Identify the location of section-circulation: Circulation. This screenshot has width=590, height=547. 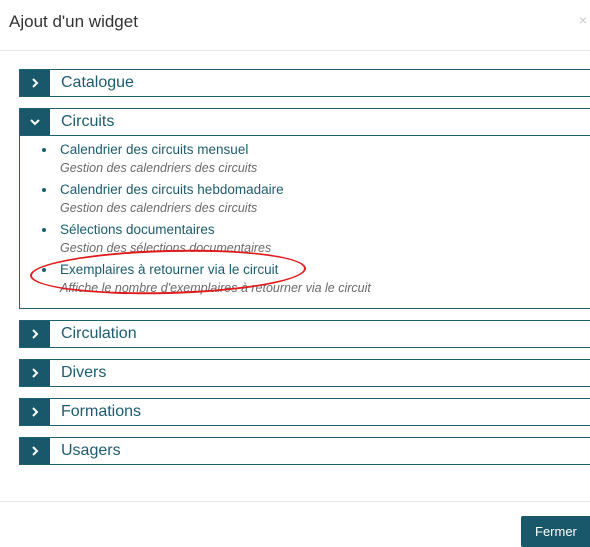
(304, 334).